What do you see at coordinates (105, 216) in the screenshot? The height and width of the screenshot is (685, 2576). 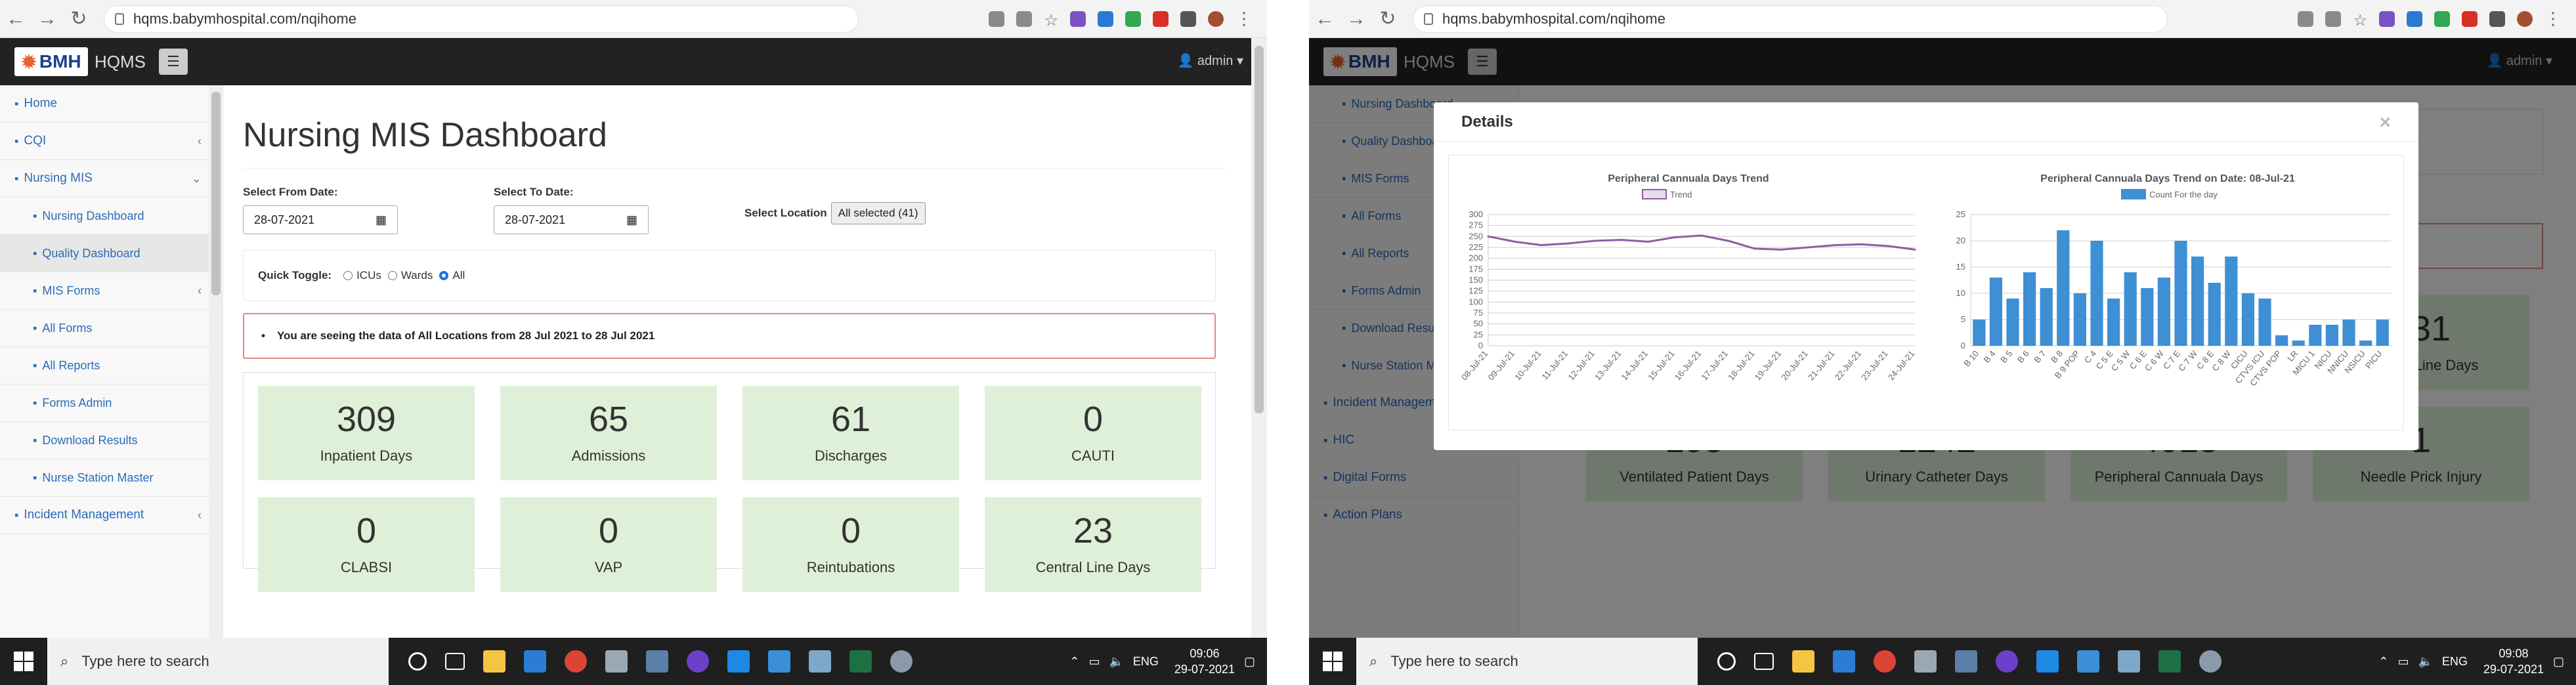 I see `sidebar-item-nursing-dashboard: ▪ Nursing Dashboard` at bounding box center [105, 216].